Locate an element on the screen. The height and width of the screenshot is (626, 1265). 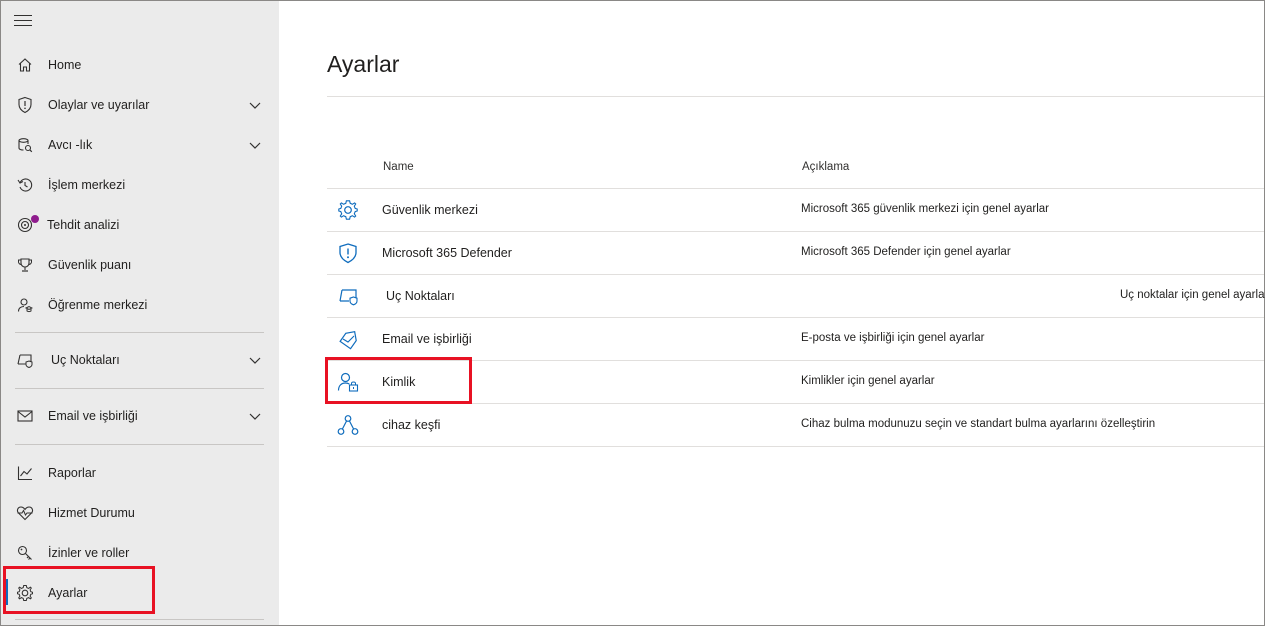
row-name: cihaz keşfi is located at coordinates (411, 425).